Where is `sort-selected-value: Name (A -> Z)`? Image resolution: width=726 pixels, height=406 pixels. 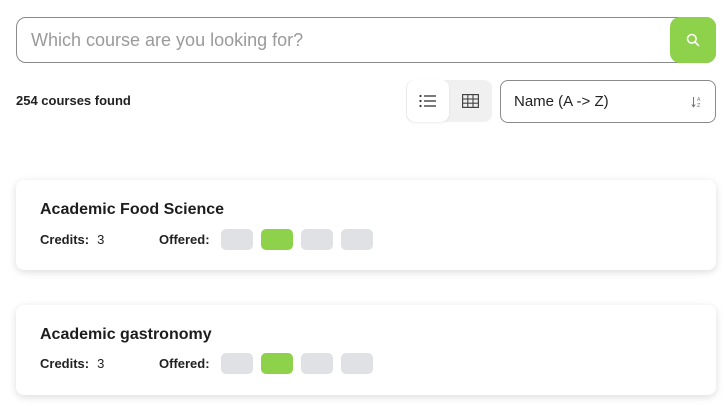 sort-selected-value: Name (A -> Z) is located at coordinates (561, 101).